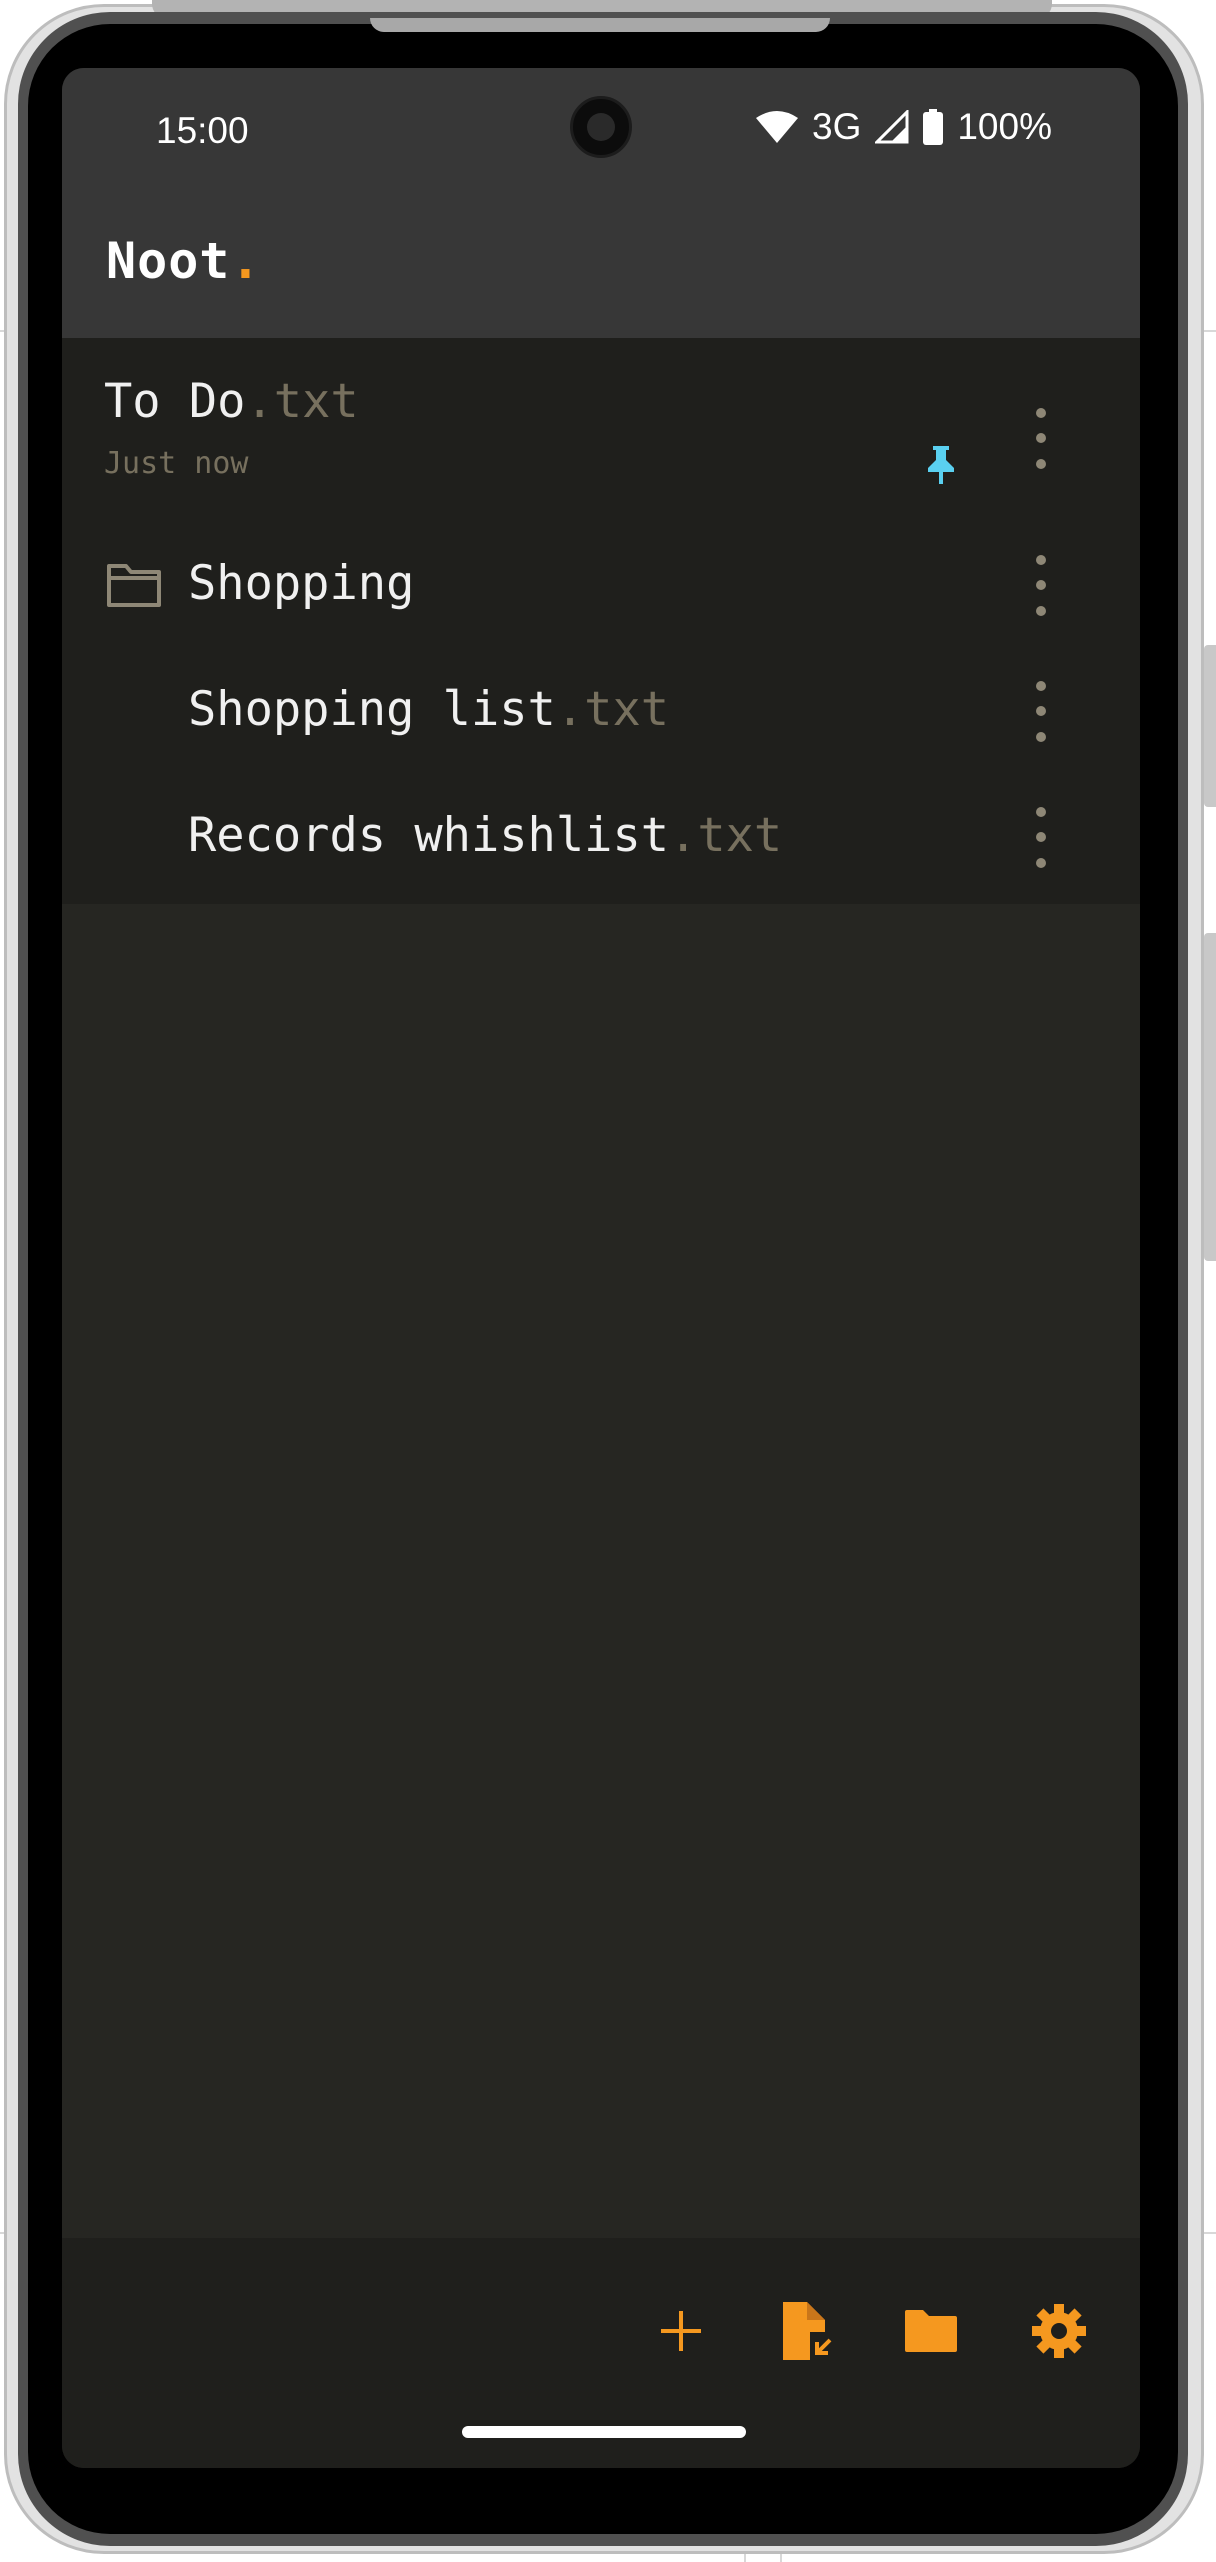 The width and height of the screenshot is (1216, 2562). What do you see at coordinates (1210, 726) in the screenshot?
I see `volume-button` at bounding box center [1210, 726].